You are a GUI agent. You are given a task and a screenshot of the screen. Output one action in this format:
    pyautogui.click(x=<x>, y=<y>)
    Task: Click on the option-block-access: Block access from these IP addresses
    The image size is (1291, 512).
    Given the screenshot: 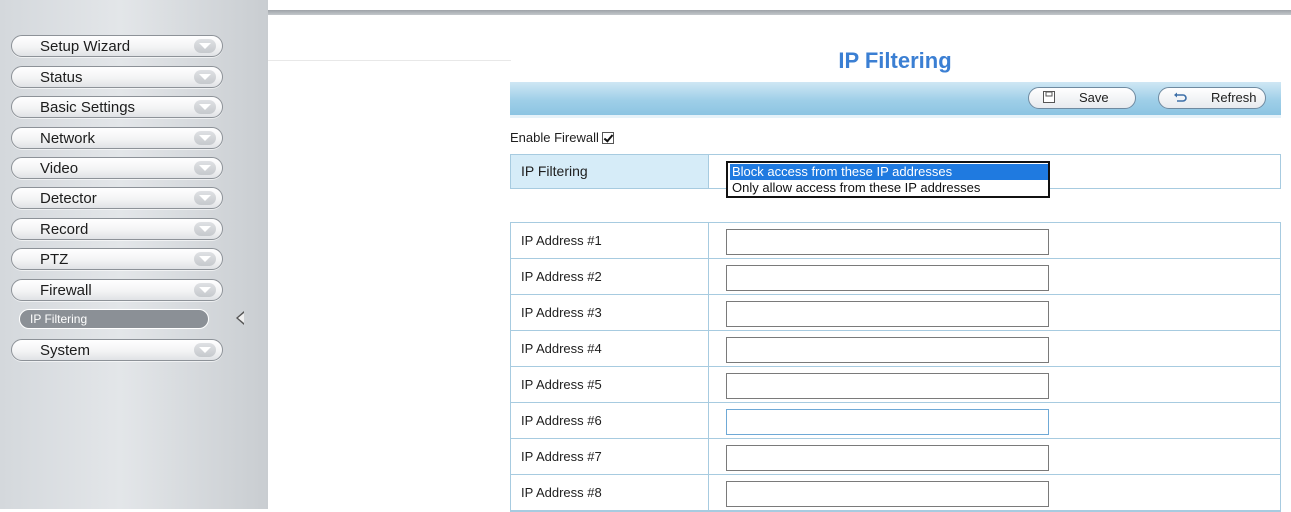 What is the action you would take?
    pyautogui.click(x=889, y=172)
    